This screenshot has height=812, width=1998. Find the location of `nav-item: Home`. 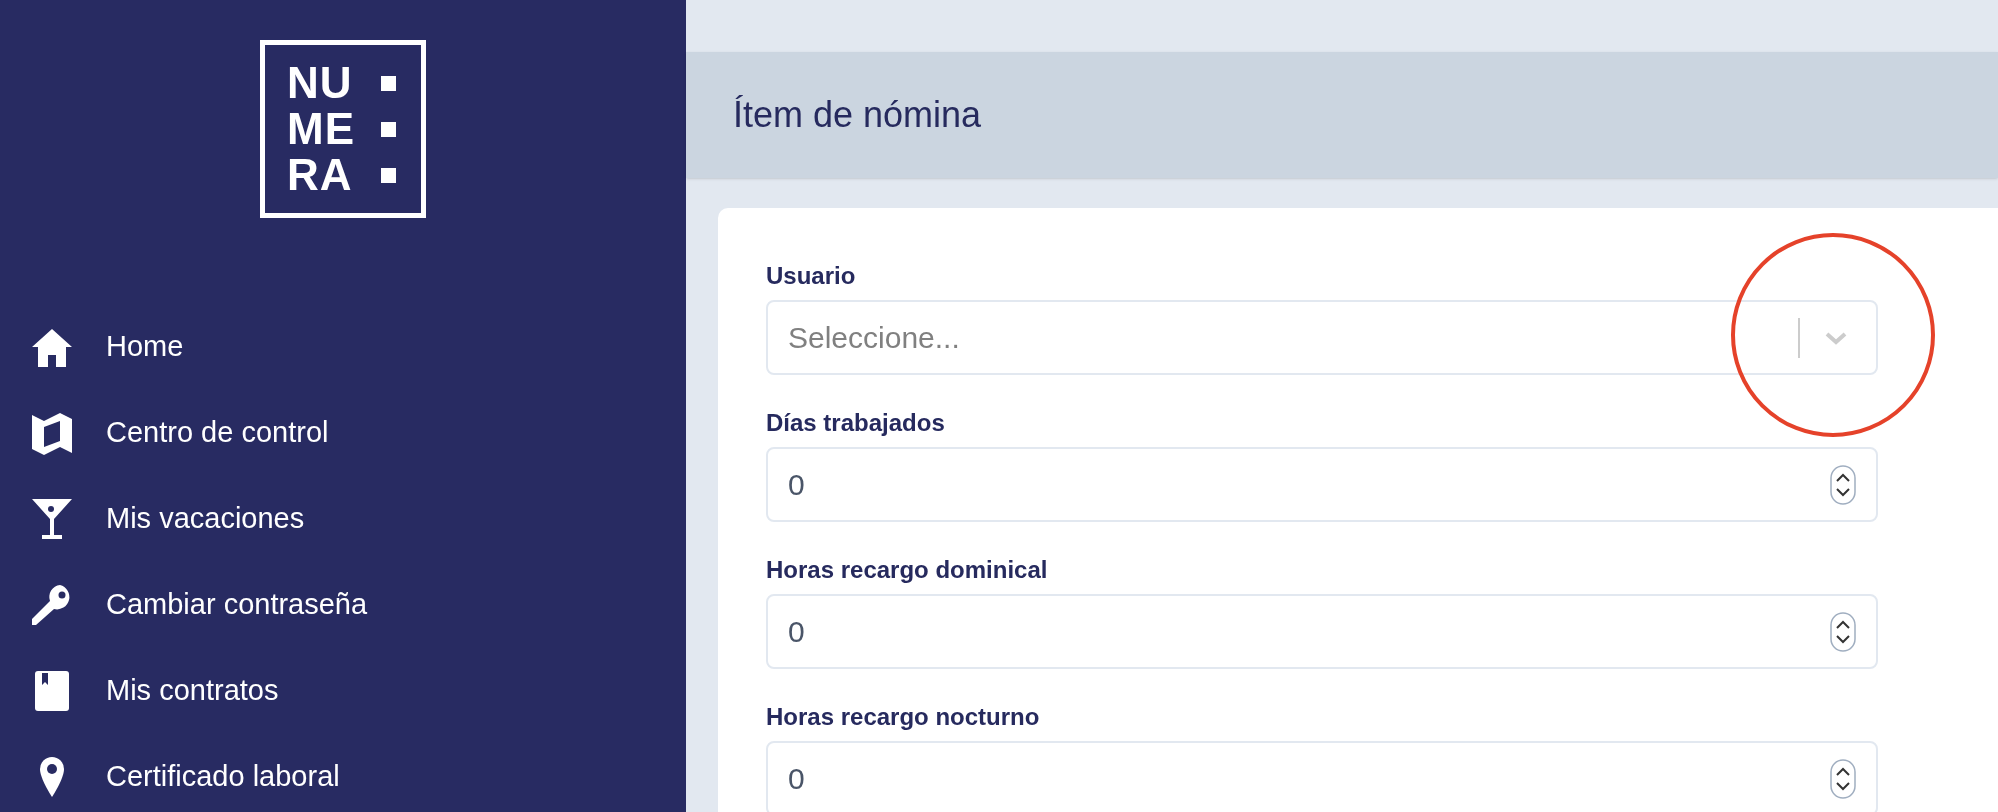

nav-item: Home is located at coordinates (343, 347).